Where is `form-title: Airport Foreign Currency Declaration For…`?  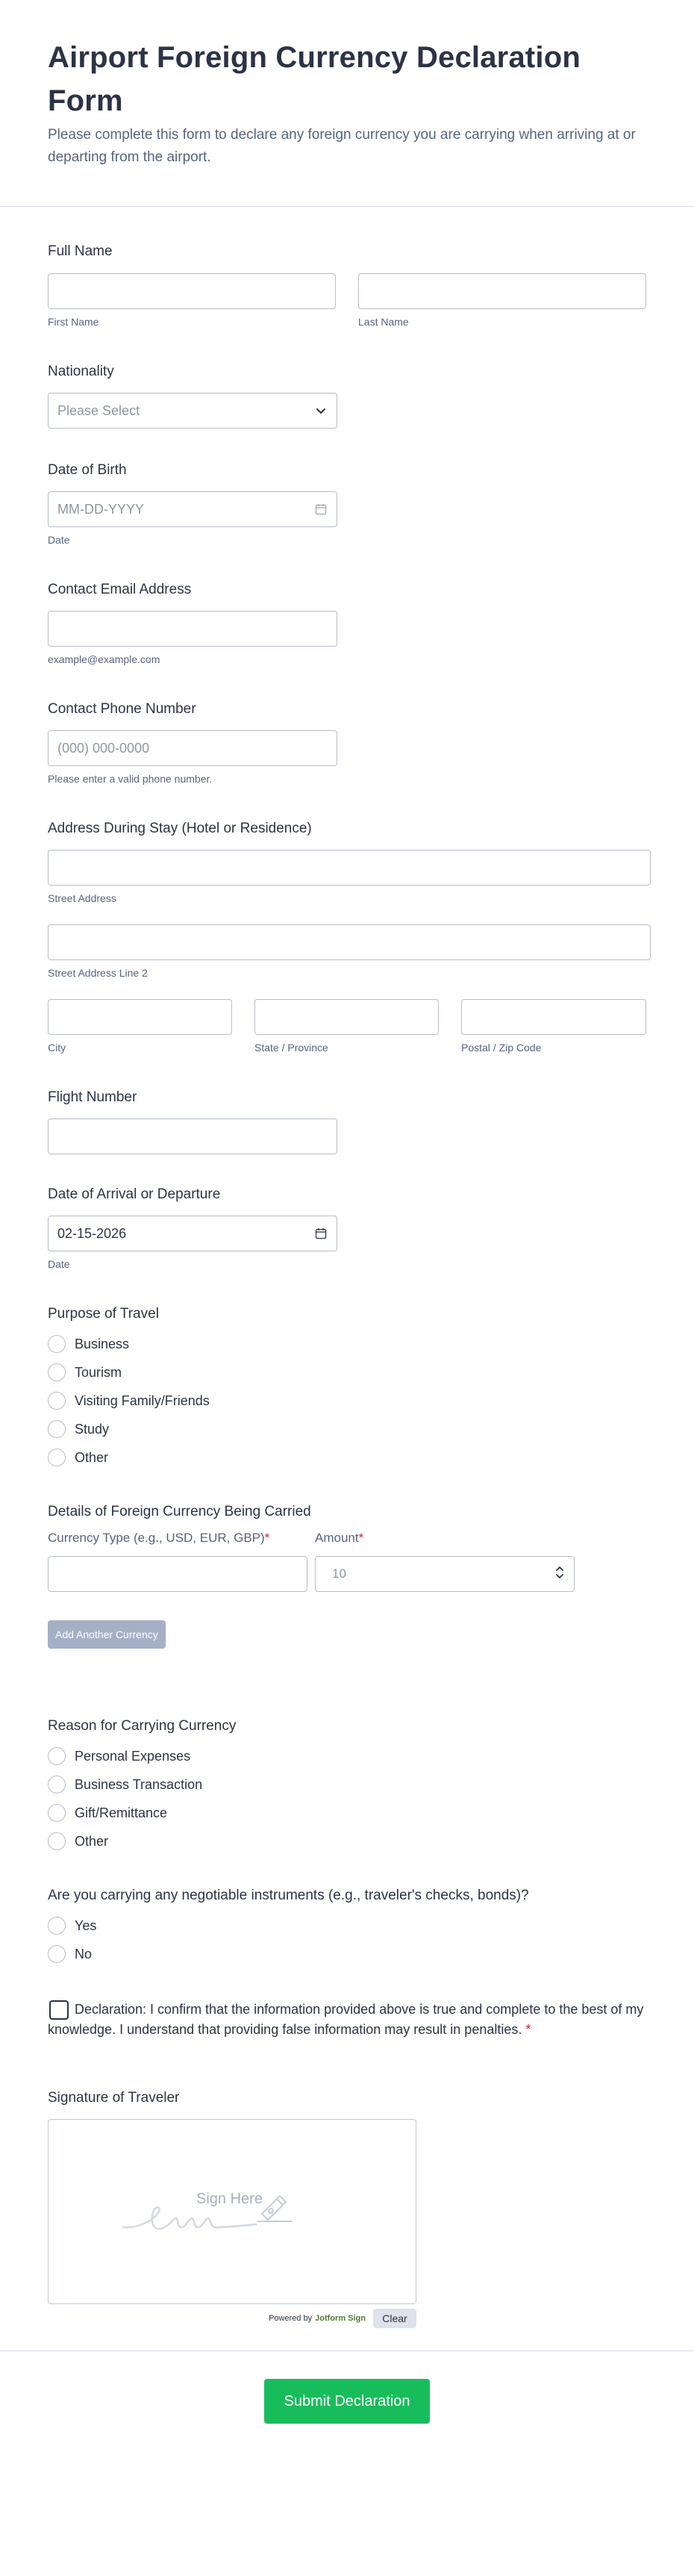
form-title: Airport Foreign Currency Declaration For… is located at coordinates (314, 79).